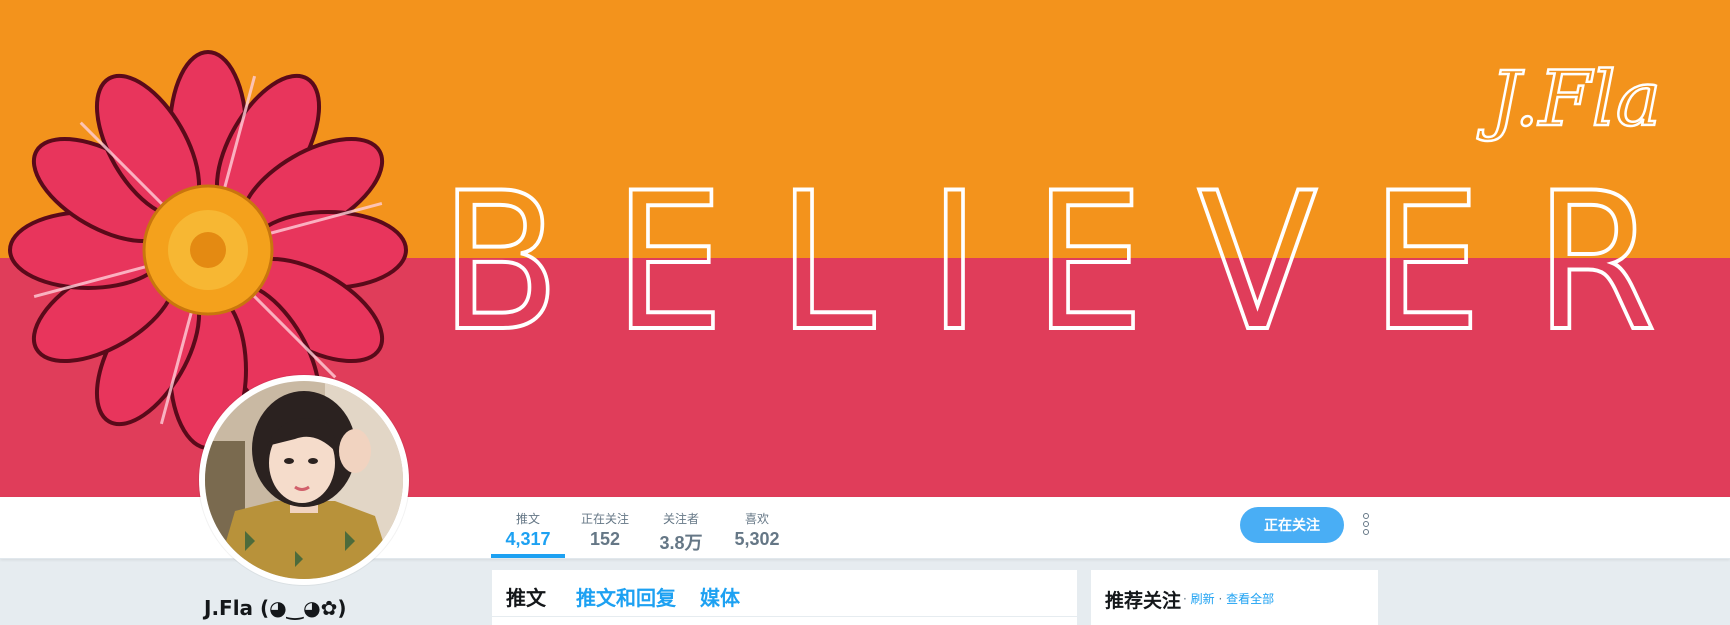 Image resolution: width=1730 pixels, height=625 pixels. What do you see at coordinates (1292, 525) in the screenshot?
I see `following-button: 正在关注` at bounding box center [1292, 525].